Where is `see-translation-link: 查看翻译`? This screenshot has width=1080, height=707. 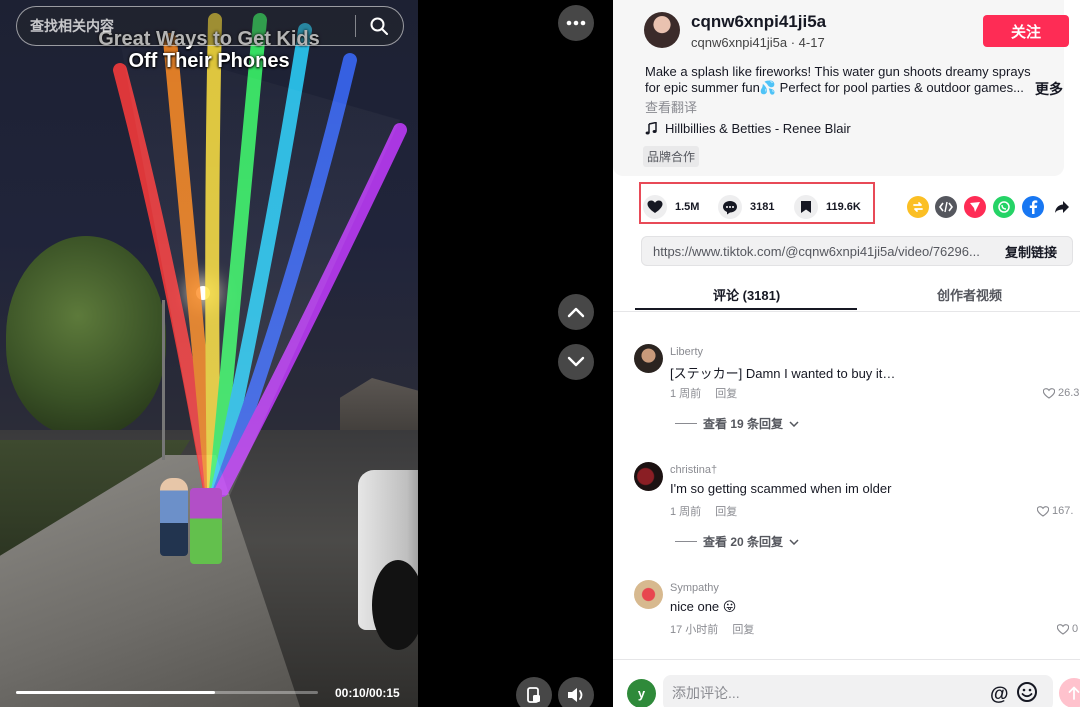 see-translation-link: 查看翻译 is located at coordinates (671, 106).